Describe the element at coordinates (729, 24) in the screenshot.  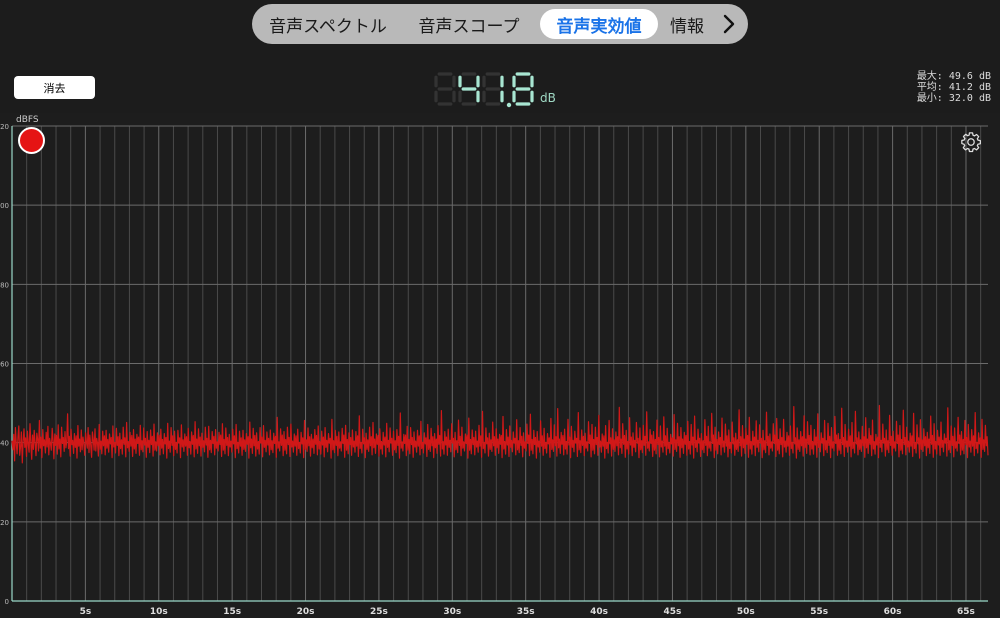
I see `chevron-right-icon` at that location.